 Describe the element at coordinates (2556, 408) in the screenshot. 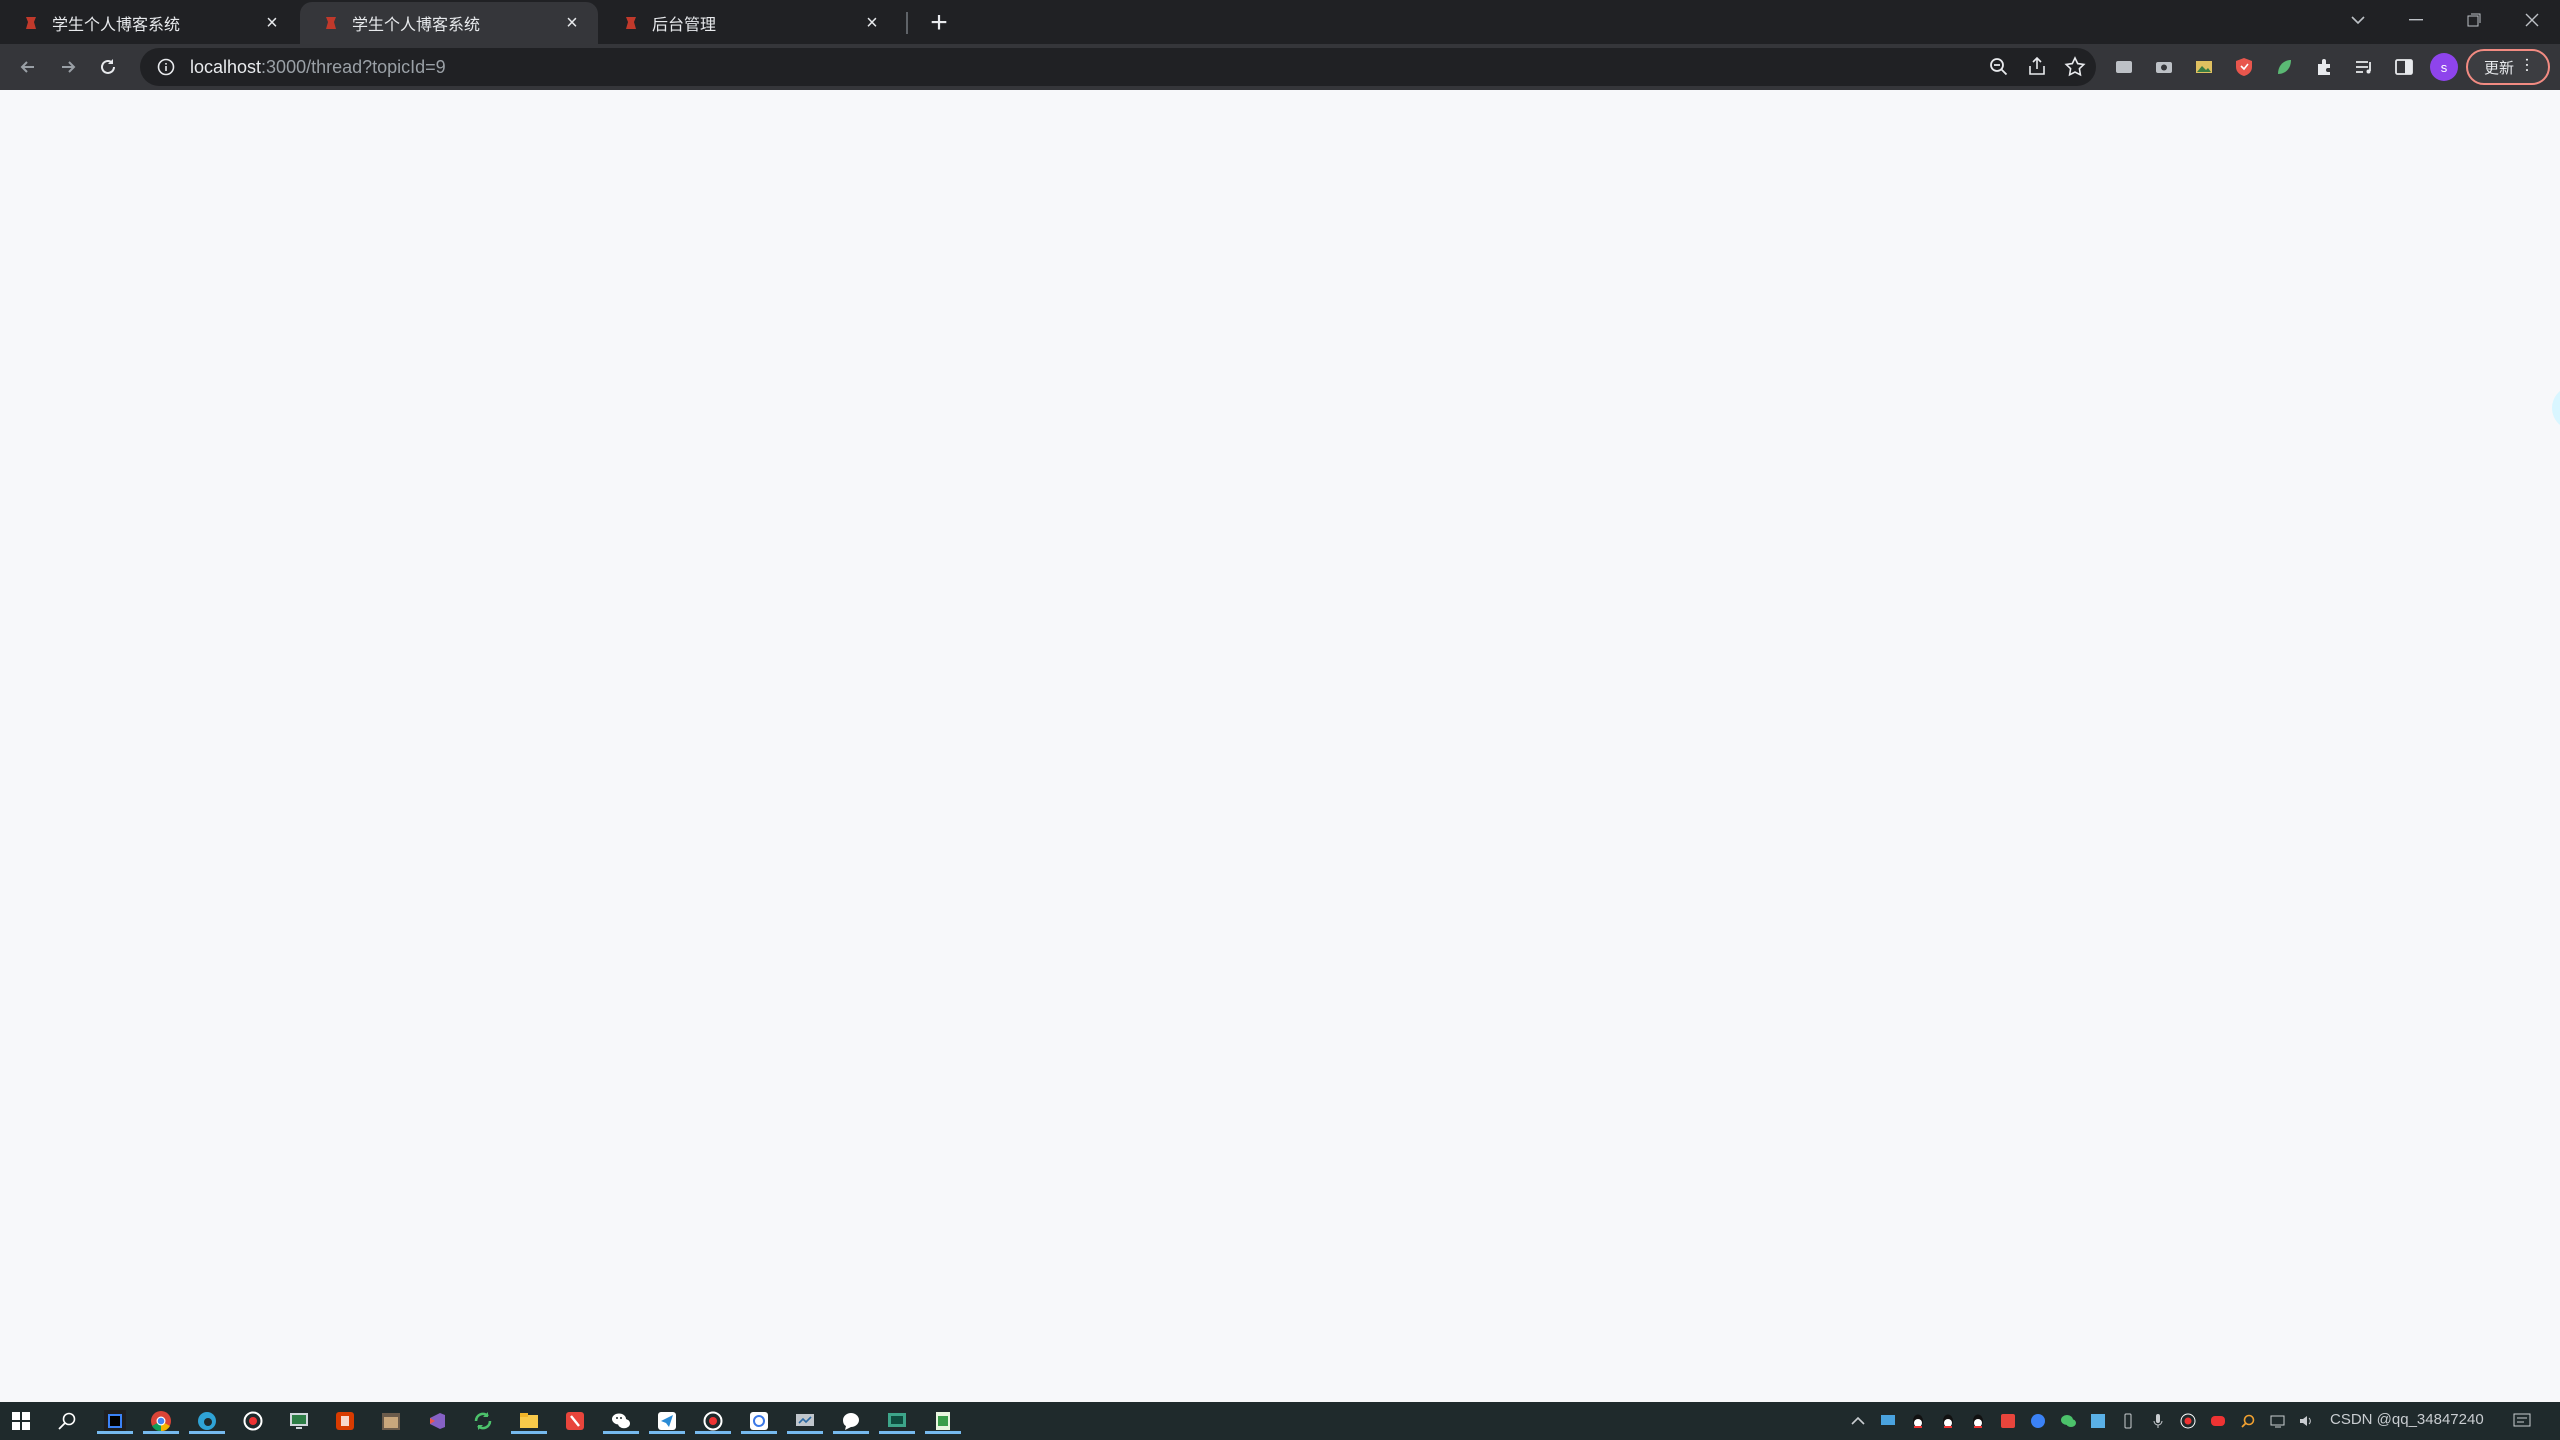

I see `floating-sidebar-handle` at that location.